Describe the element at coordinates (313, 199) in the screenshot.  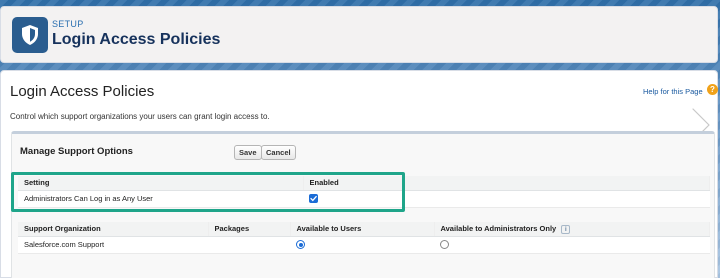
I see `enabled-checkbox` at that location.